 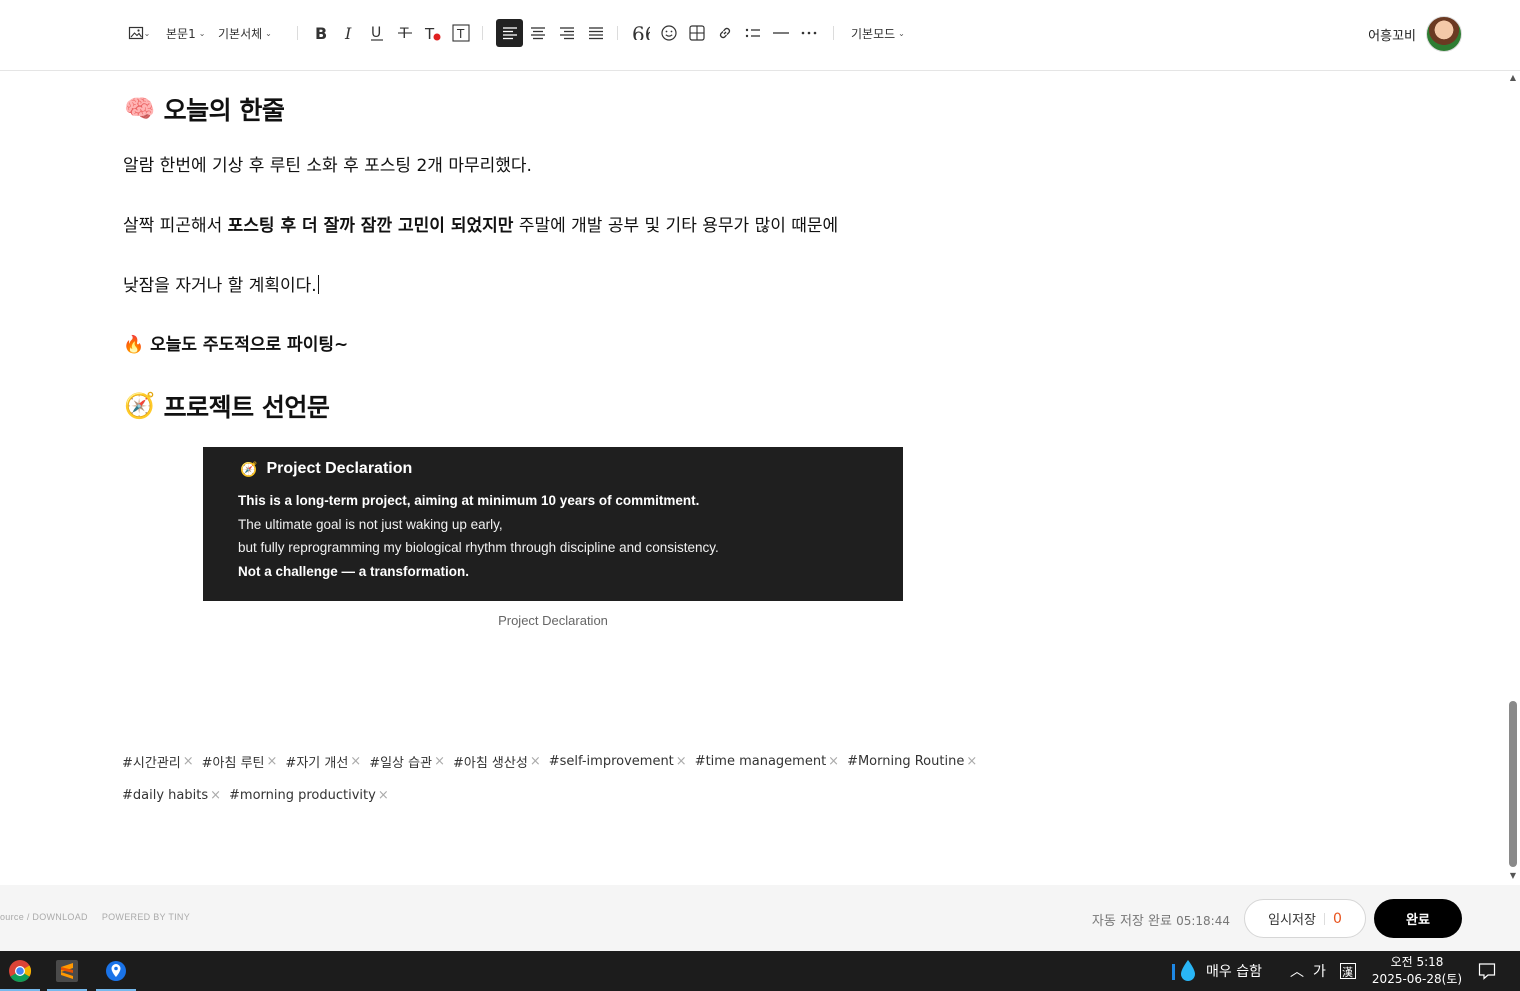 I want to click on underline-button: U, so click(x=377, y=33).